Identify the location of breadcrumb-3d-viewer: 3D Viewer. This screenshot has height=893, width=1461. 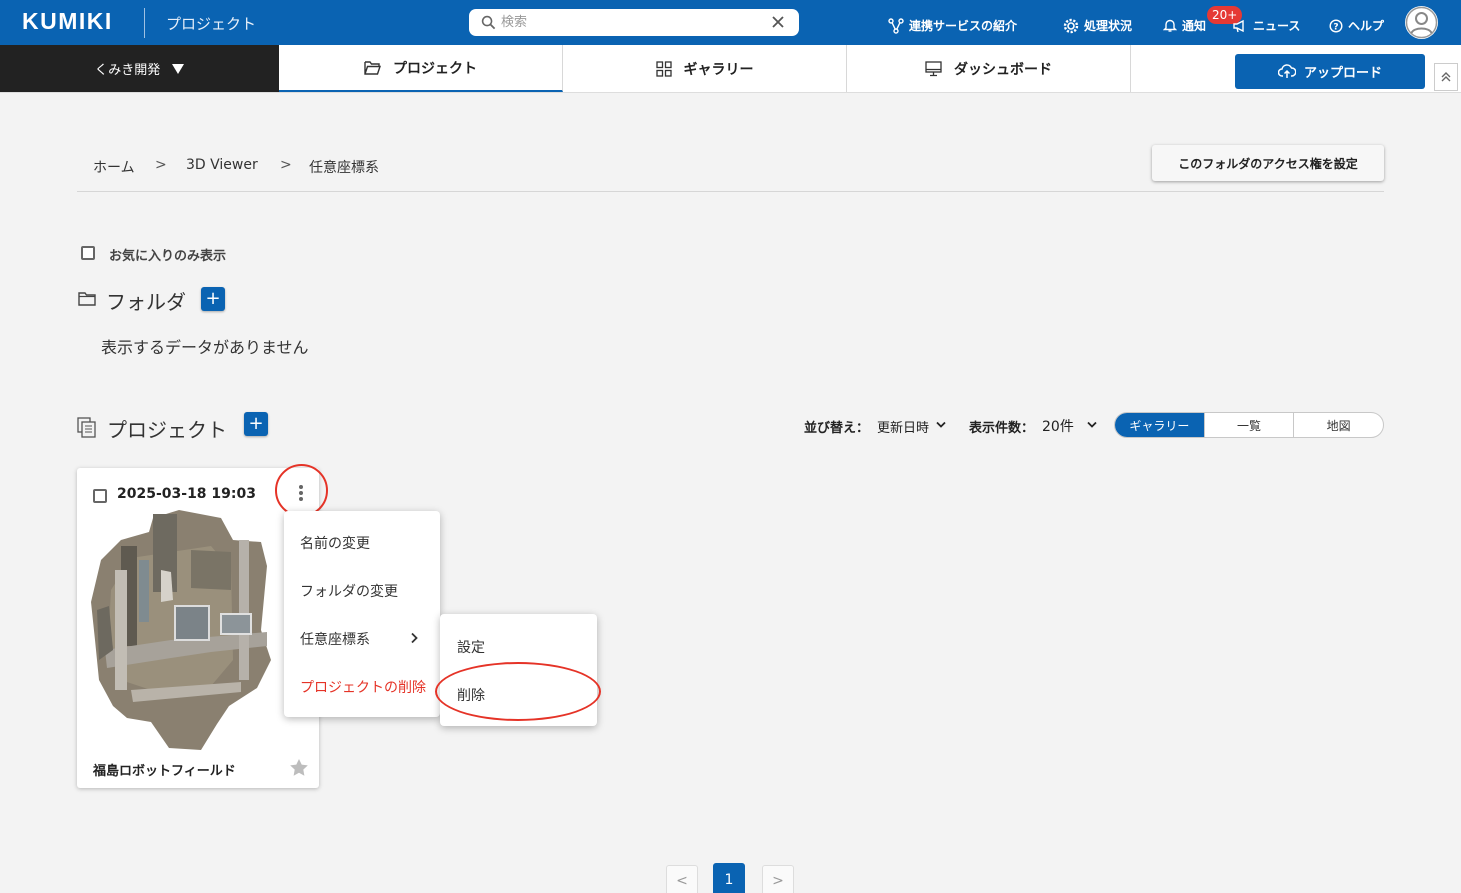
(222, 165).